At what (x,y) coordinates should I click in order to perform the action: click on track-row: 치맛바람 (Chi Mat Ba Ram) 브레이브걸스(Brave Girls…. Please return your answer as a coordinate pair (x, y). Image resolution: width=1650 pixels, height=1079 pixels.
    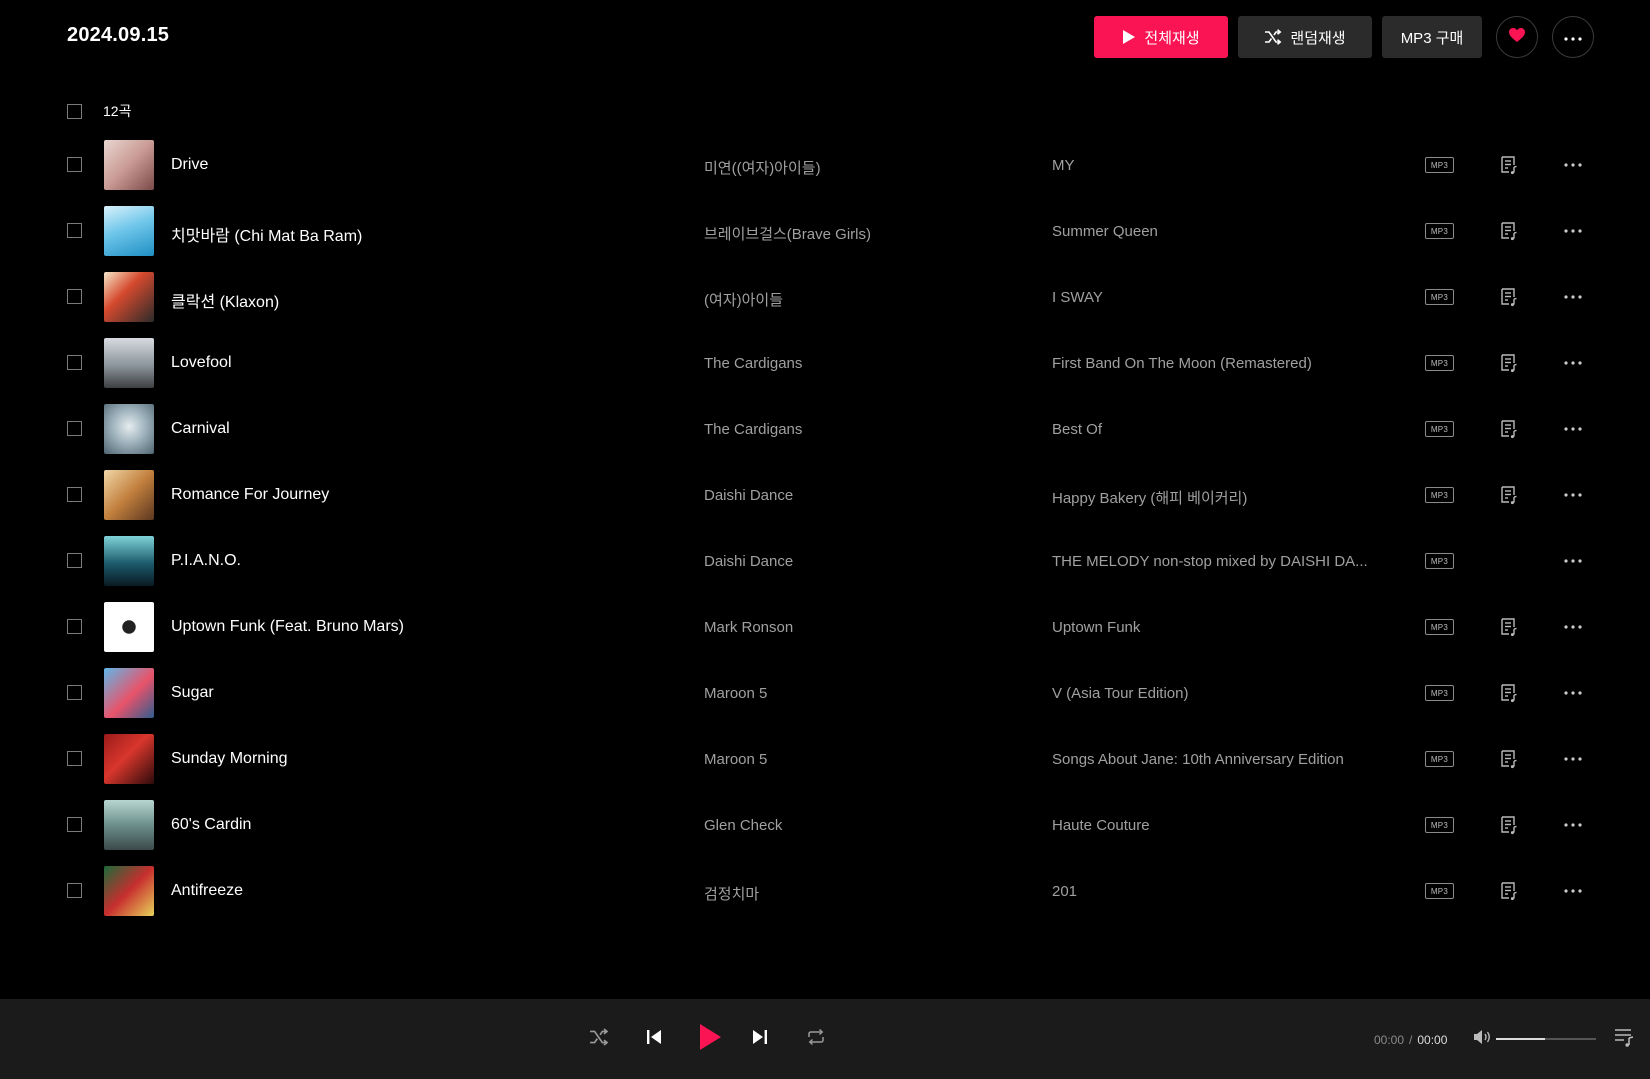
    Looking at the image, I should click on (825, 231).